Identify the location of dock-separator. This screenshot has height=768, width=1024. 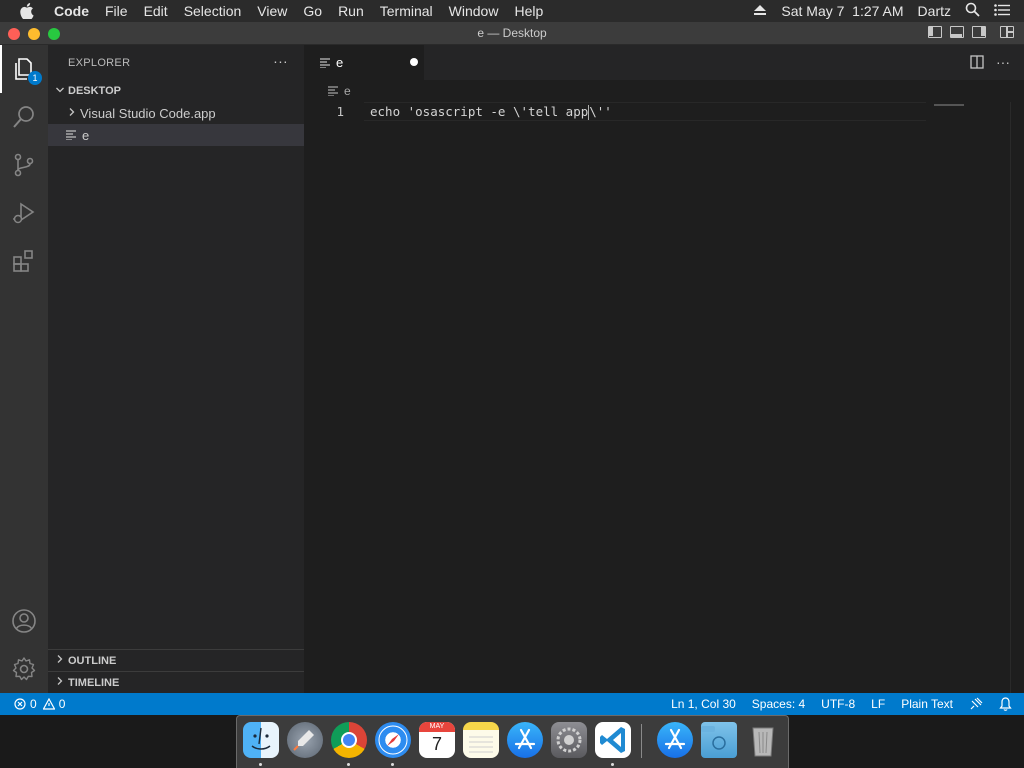
(641, 741).